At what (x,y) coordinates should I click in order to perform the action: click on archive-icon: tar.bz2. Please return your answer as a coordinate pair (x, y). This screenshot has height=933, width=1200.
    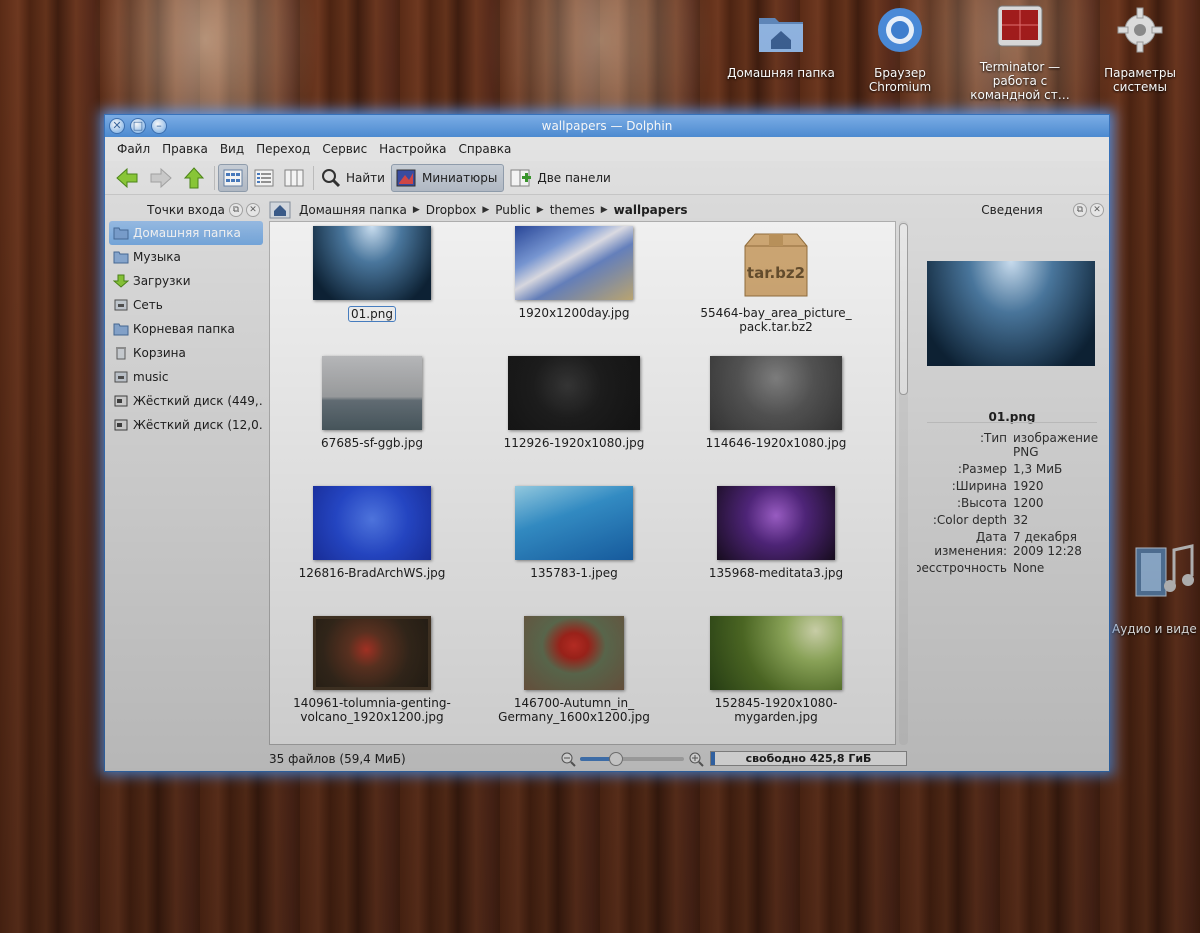
    Looking at the image, I should click on (776, 263).